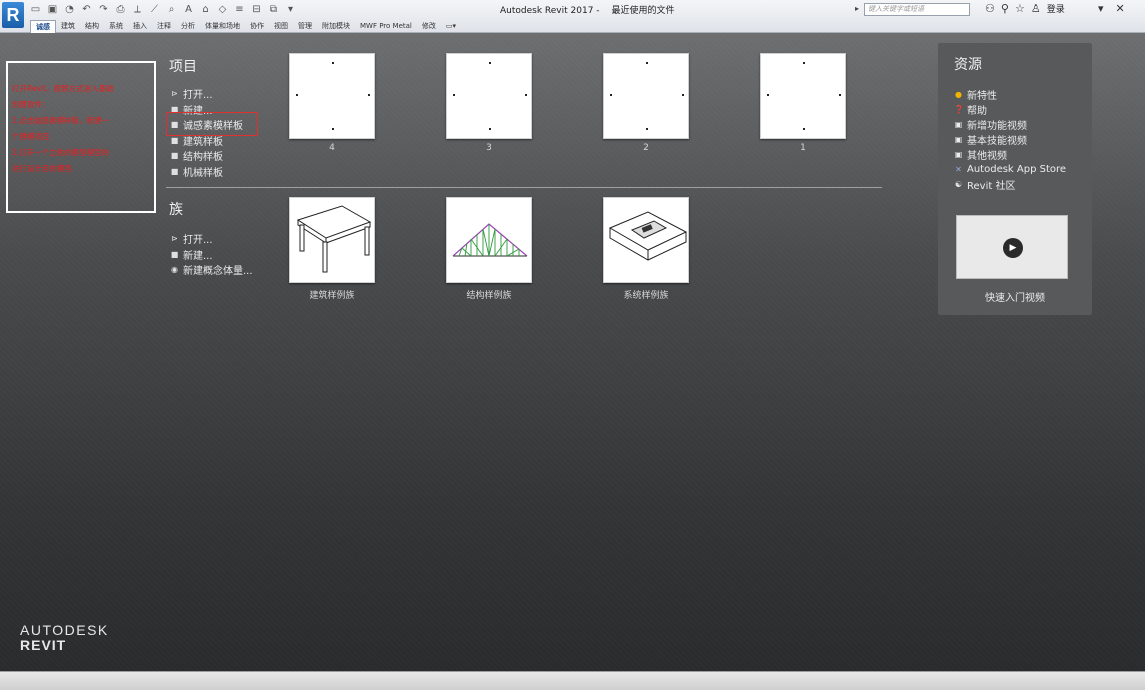 This screenshot has height=690, width=1145. Describe the element at coordinates (257, 26) in the screenshot. I see `ribbon-tab: 协作` at that location.